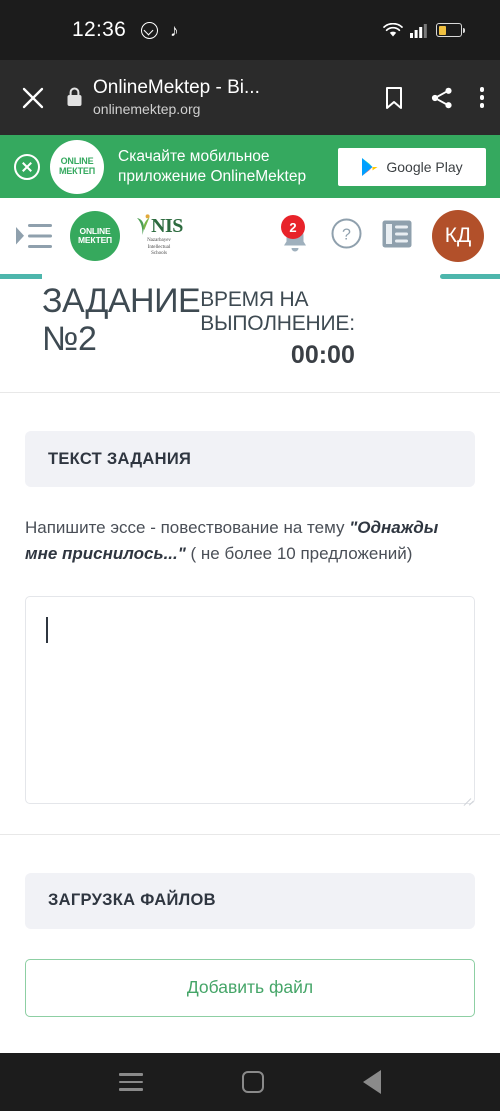  Describe the element at coordinates (293, 227) in the screenshot. I see `notification-badge: 2` at that location.